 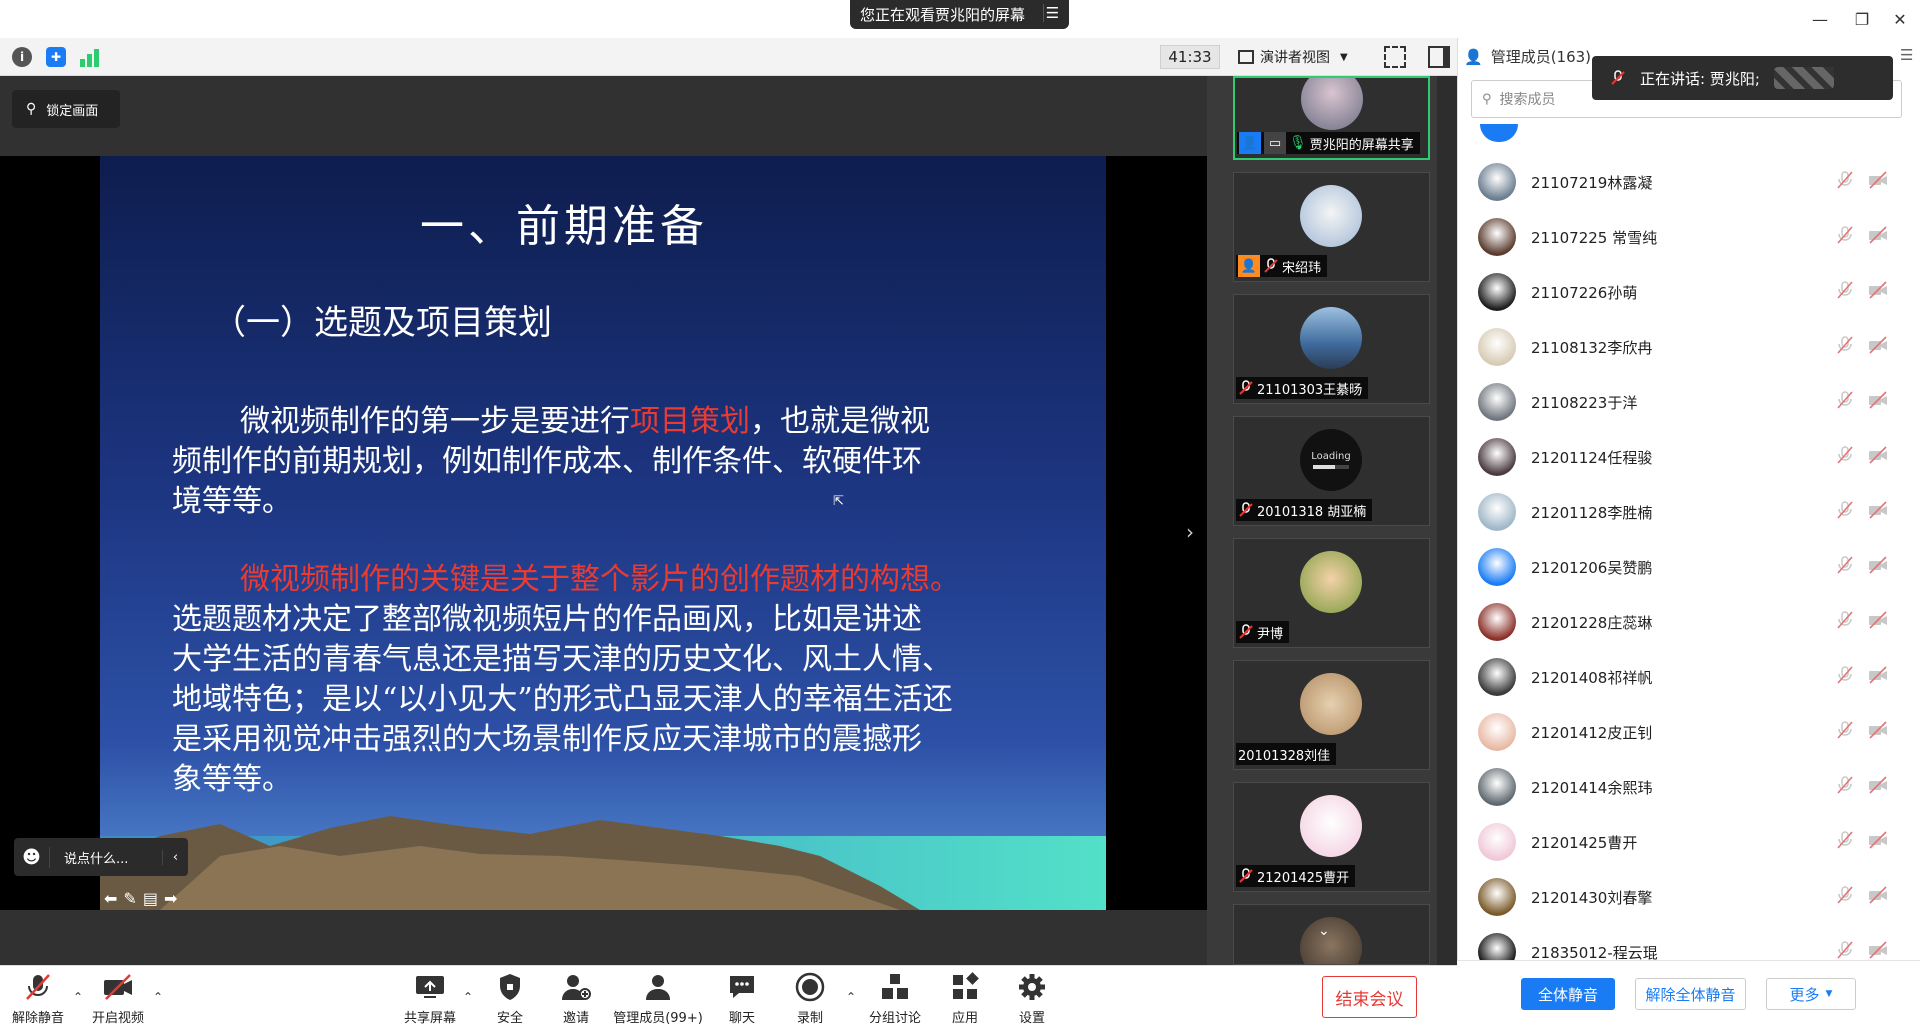 I want to click on video-tile: 21101303王綦旸, so click(x=1331, y=349).